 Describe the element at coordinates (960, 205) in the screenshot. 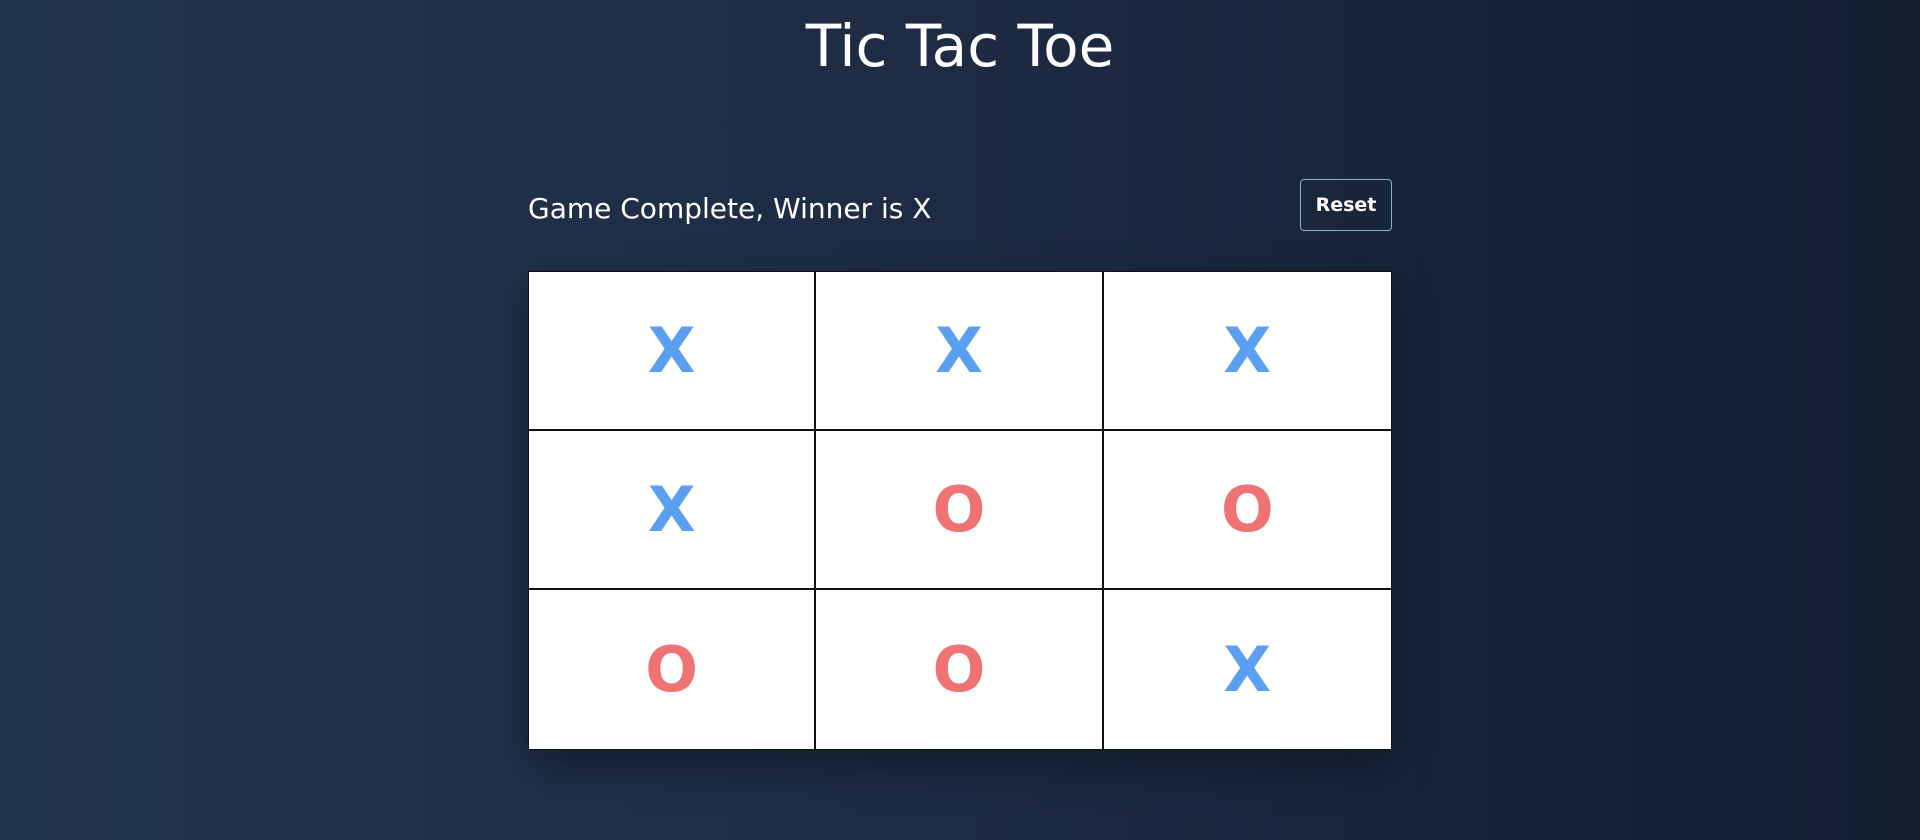

I see `status-row: Game Complete, Winner is X Reset` at that location.